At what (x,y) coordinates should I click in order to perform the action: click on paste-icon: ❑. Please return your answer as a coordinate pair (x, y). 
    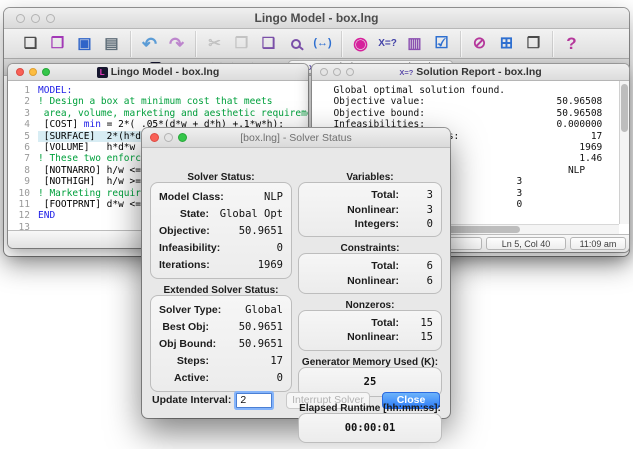
    Looking at the image, I should click on (268, 43).